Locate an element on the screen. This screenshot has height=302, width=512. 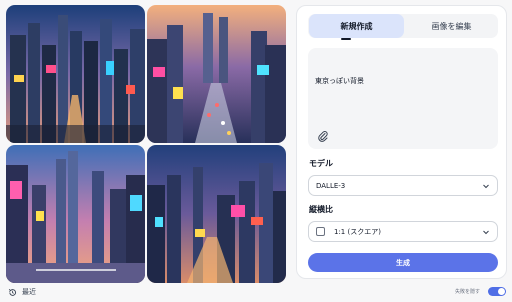
generate-button: 生成 is located at coordinates (403, 262).